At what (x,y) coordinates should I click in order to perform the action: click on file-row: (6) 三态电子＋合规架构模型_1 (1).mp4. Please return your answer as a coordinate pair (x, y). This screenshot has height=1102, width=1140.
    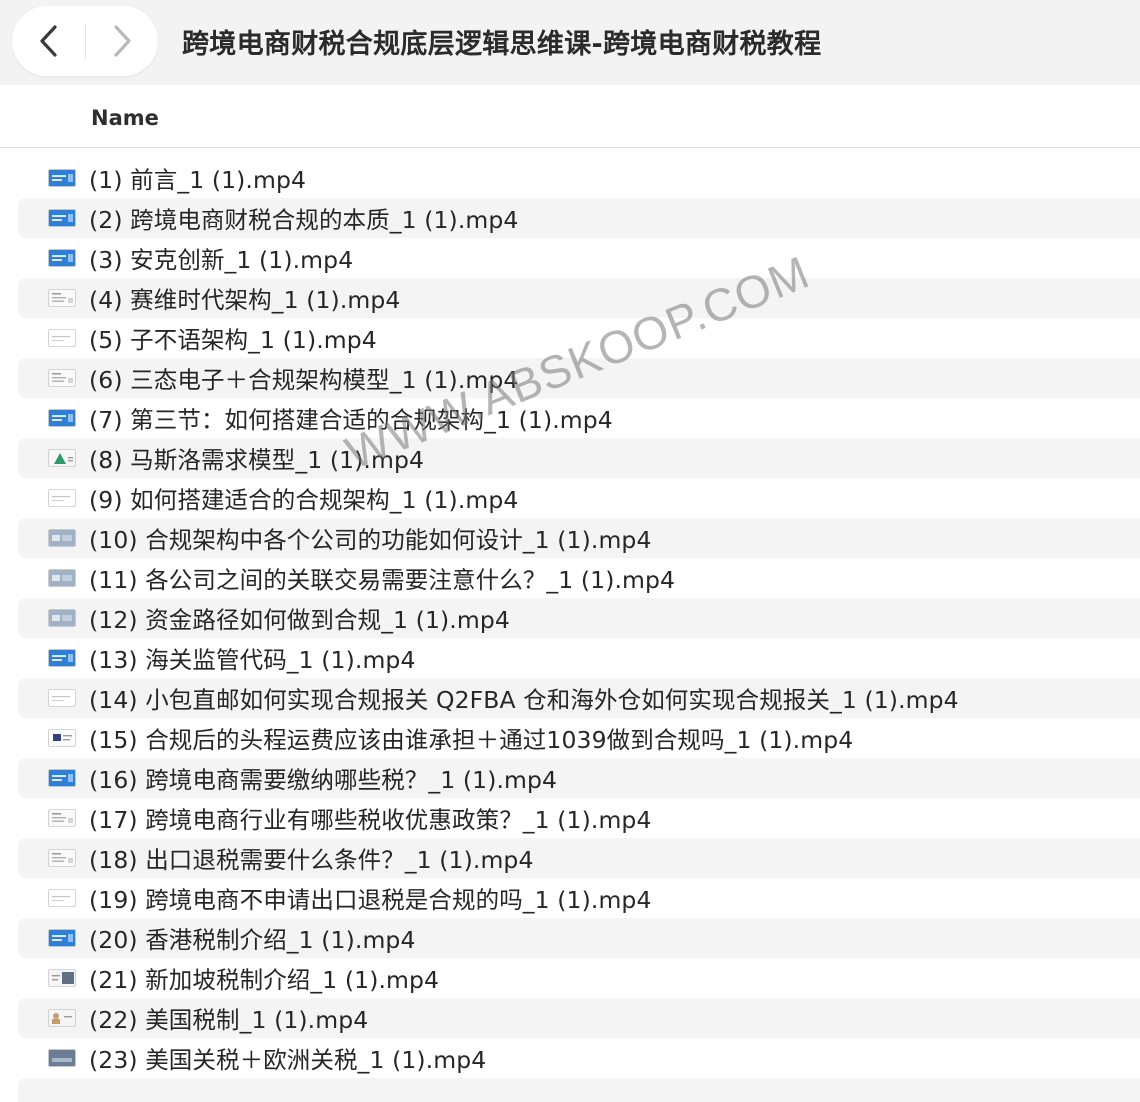
    Looking at the image, I should click on (579, 378).